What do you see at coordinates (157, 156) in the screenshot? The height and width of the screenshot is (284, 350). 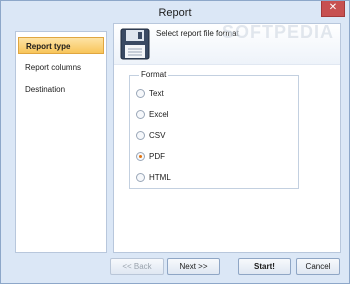 I see `radio-label: PDF` at bounding box center [157, 156].